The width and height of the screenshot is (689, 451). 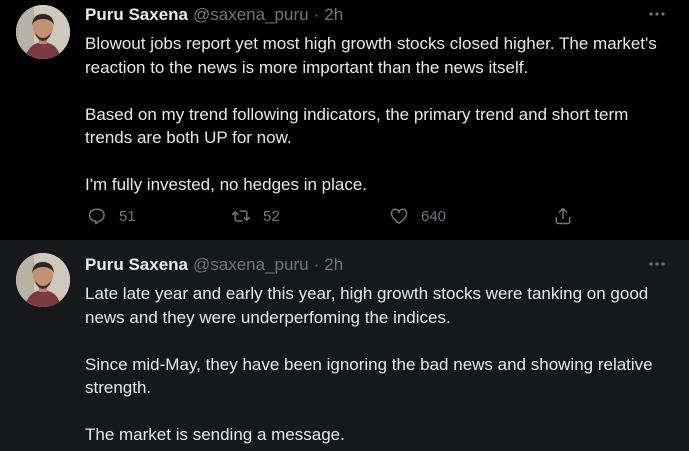 What do you see at coordinates (271, 216) in the screenshot?
I see `retweet-count: 52` at bounding box center [271, 216].